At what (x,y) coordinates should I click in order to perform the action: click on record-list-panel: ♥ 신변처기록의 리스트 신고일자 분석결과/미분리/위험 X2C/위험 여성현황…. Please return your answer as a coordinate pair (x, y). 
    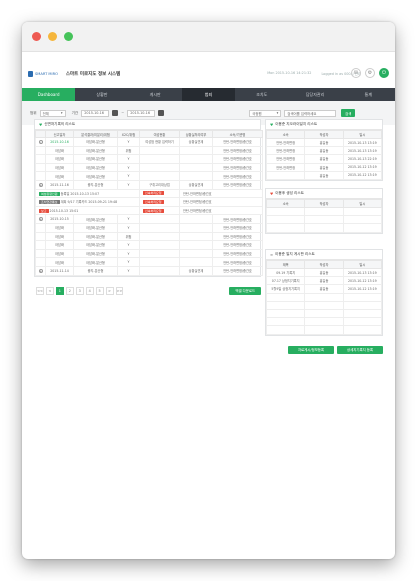
    Looking at the image, I should click on (148, 198).